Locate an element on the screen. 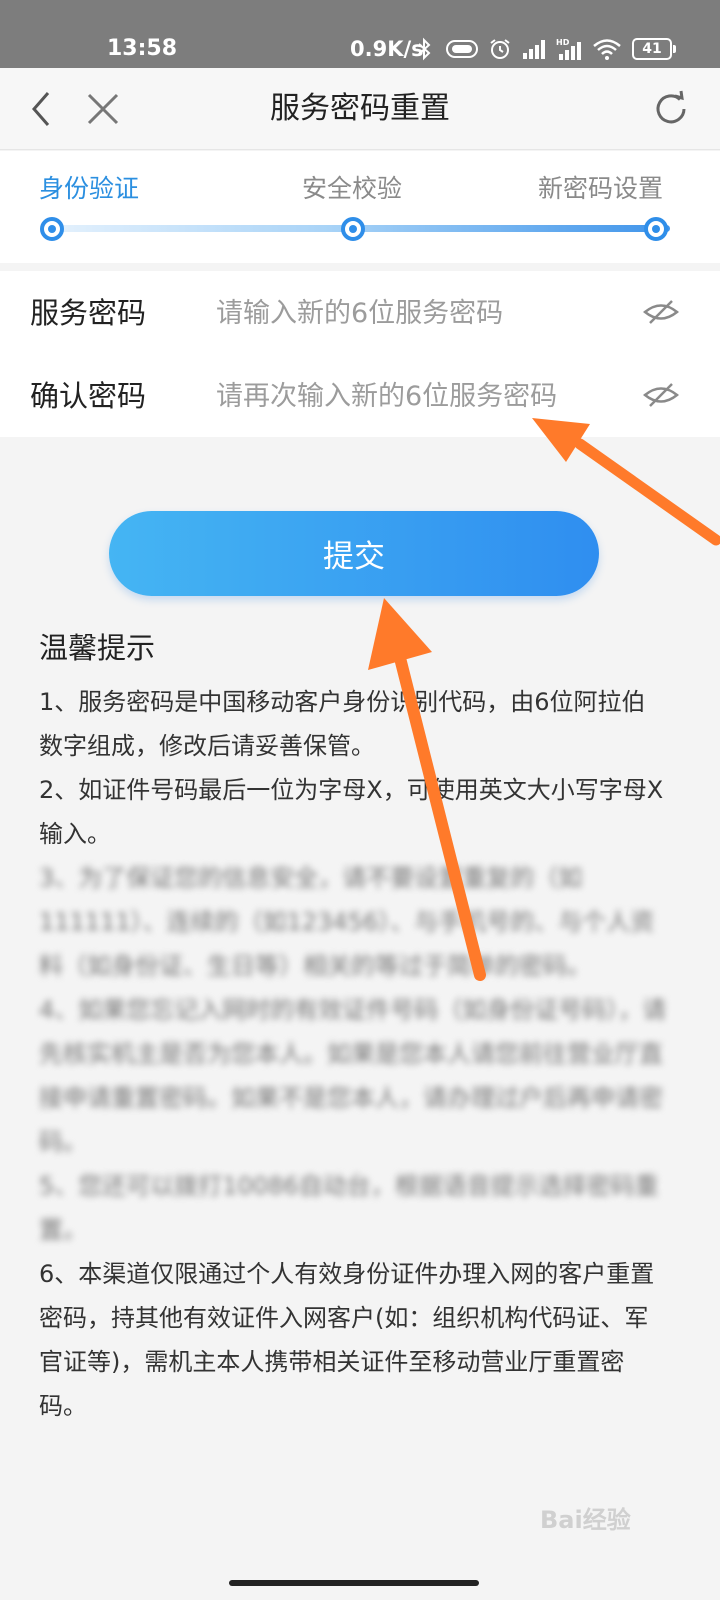 This screenshot has height=1600, width=720. status-time: 13:58 is located at coordinates (142, 48).